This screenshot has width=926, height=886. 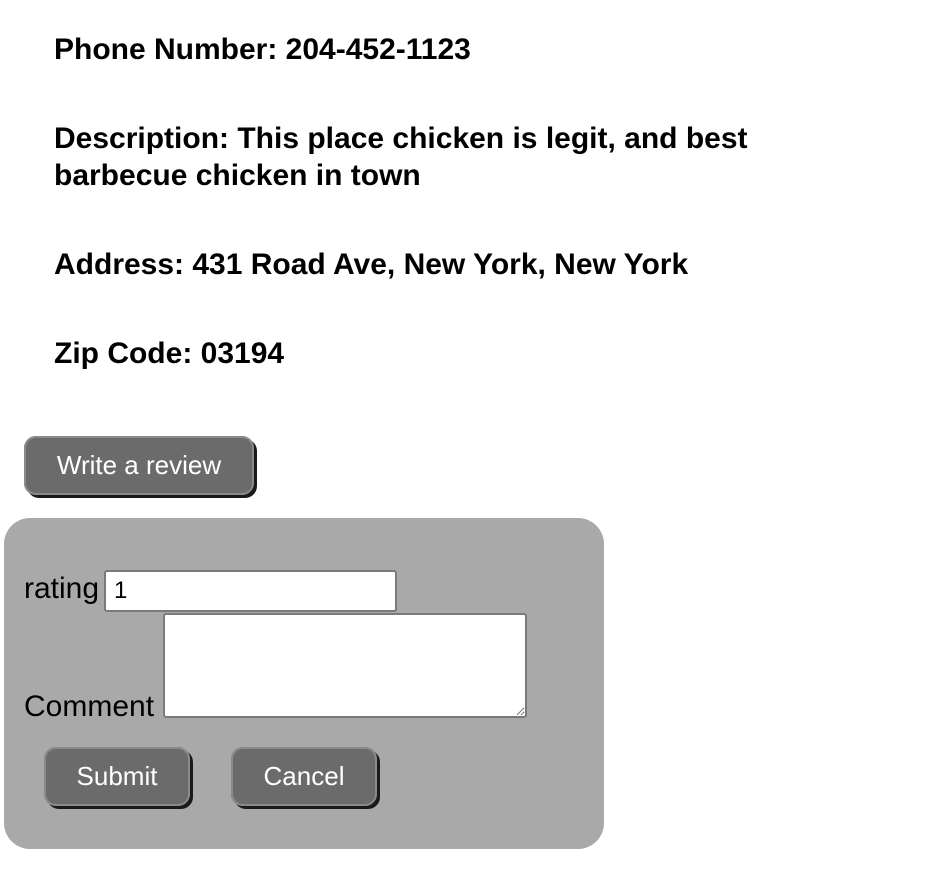 I want to click on rating-input, so click(x=250, y=591).